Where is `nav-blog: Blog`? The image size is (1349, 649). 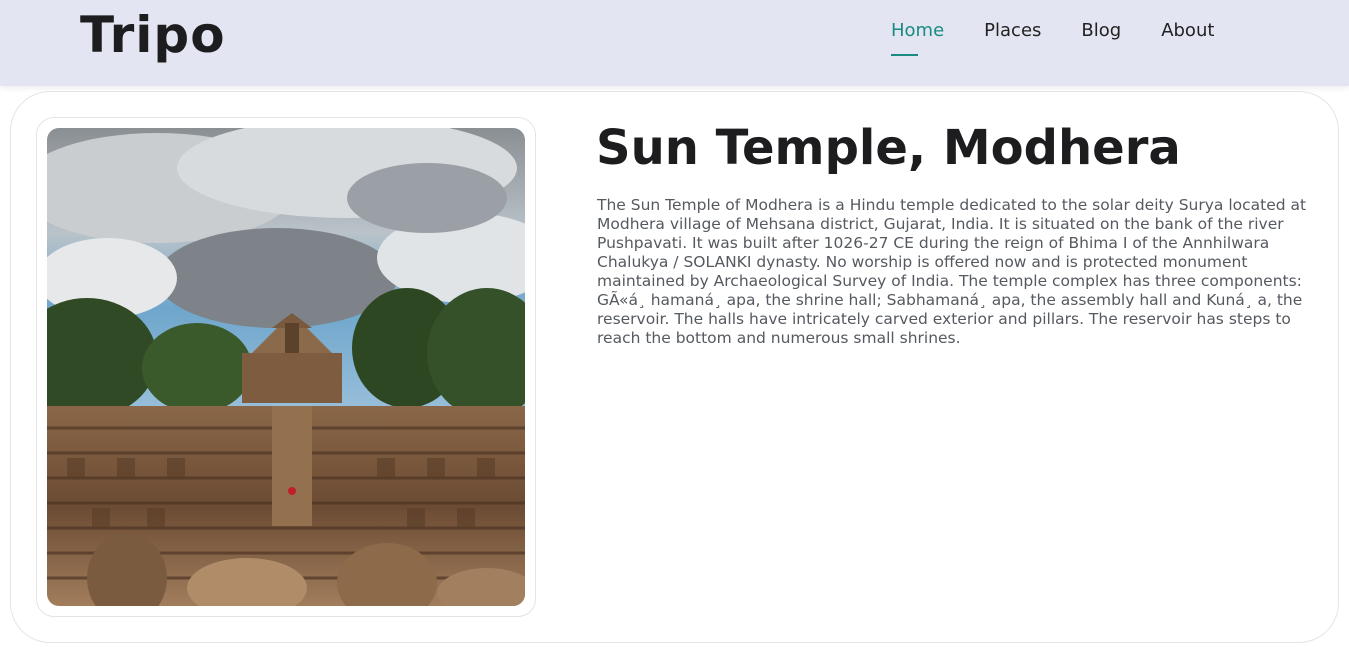 nav-blog: Blog is located at coordinates (1101, 38).